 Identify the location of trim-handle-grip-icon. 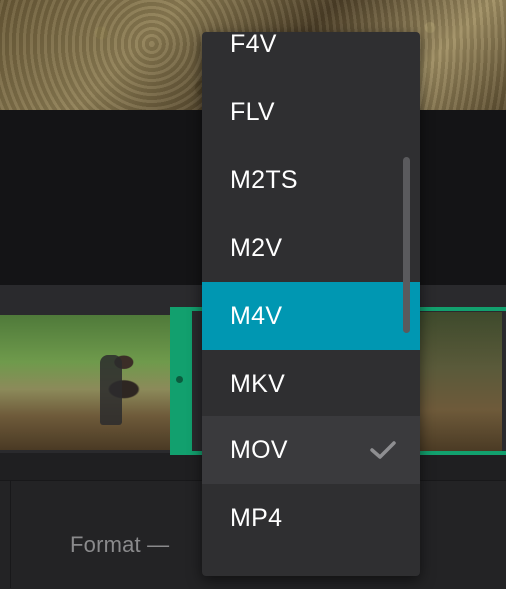
(179, 379).